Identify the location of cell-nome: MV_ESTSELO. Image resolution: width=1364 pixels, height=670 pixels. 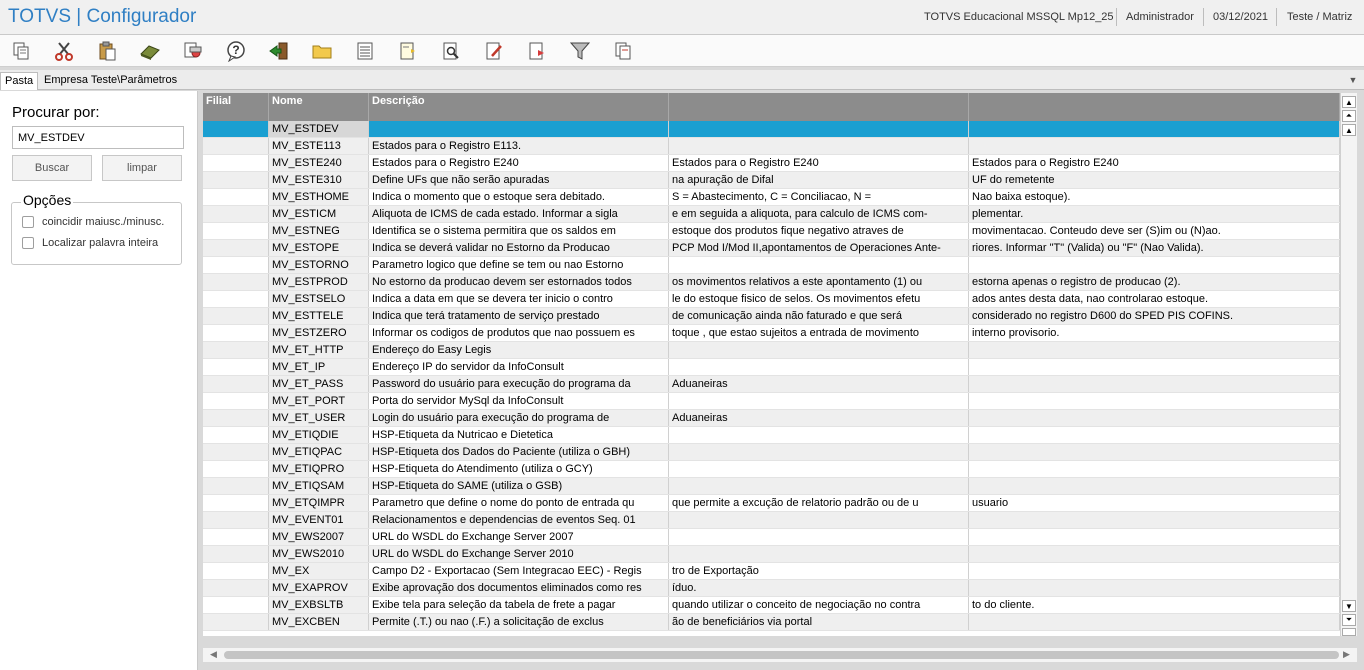
(319, 299).